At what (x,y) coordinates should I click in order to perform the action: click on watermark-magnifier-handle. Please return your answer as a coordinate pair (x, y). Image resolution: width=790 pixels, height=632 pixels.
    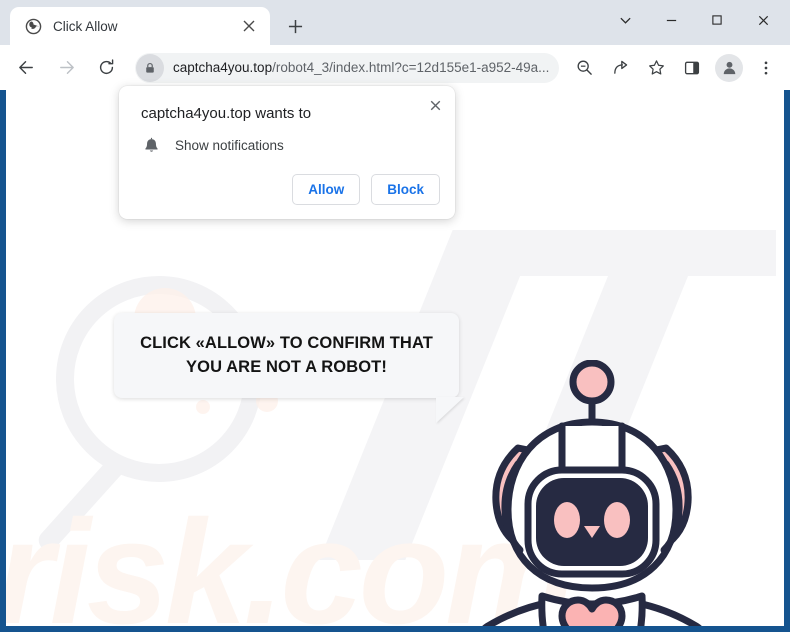
    Looking at the image, I should click on (81, 504).